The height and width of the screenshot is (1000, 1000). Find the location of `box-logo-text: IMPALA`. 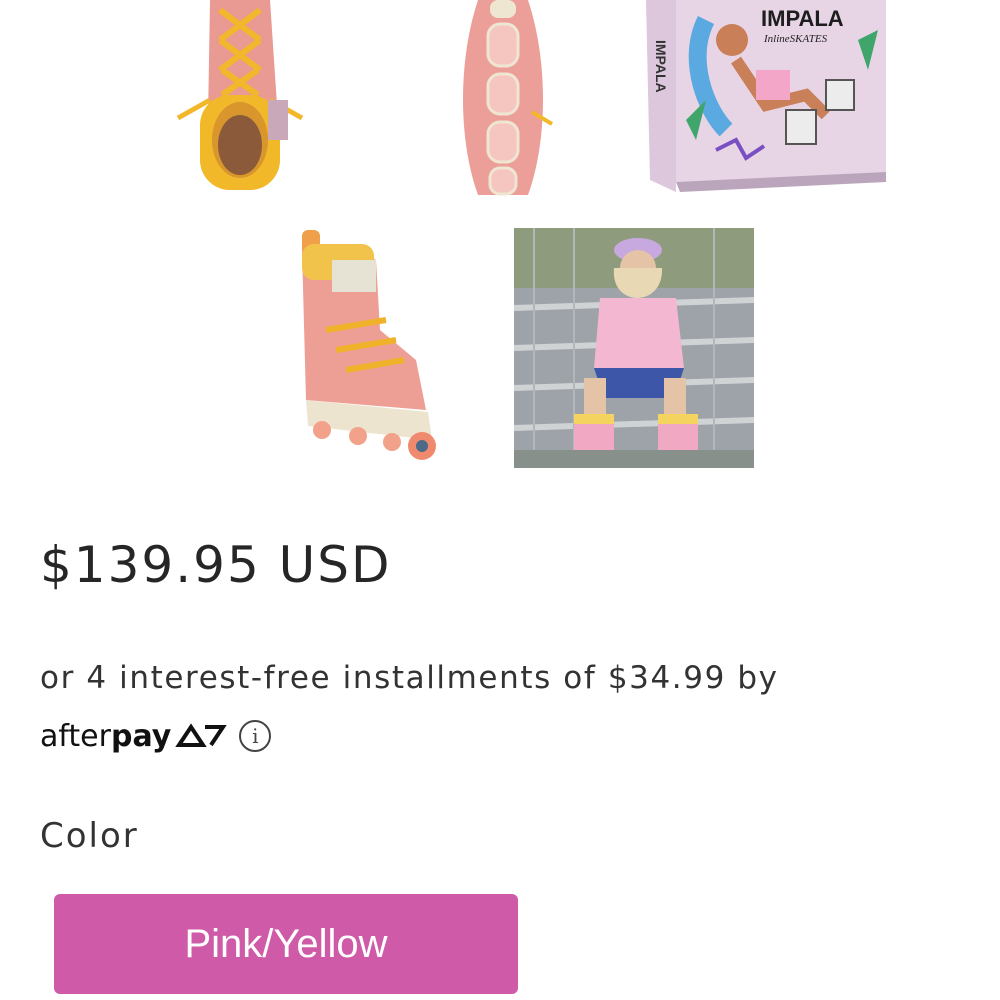

box-logo-text: IMPALA is located at coordinates (802, 18).